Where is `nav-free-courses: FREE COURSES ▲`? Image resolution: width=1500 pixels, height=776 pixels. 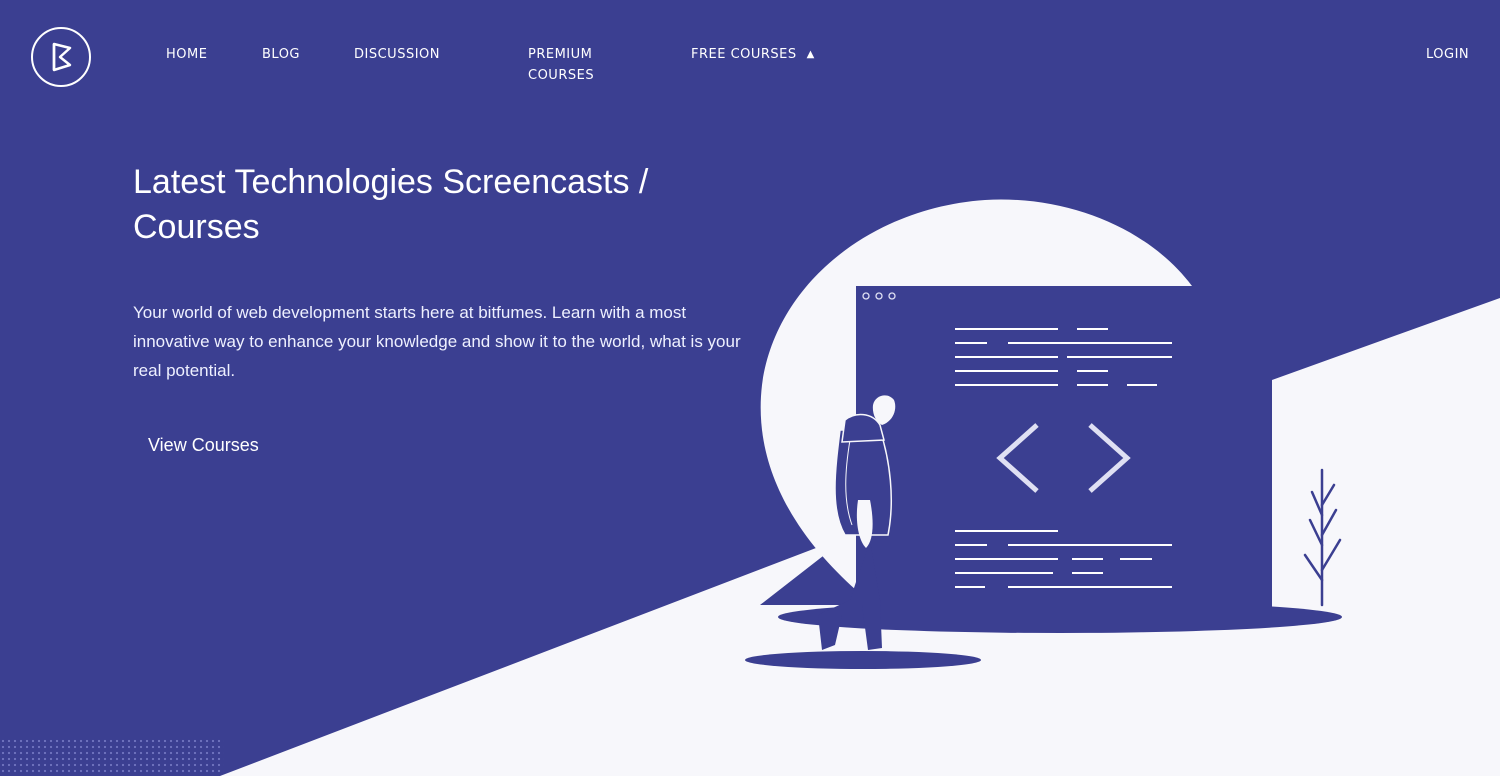
nav-free-courses: FREE COURSES ▲ is located at coordinates (753, 54).